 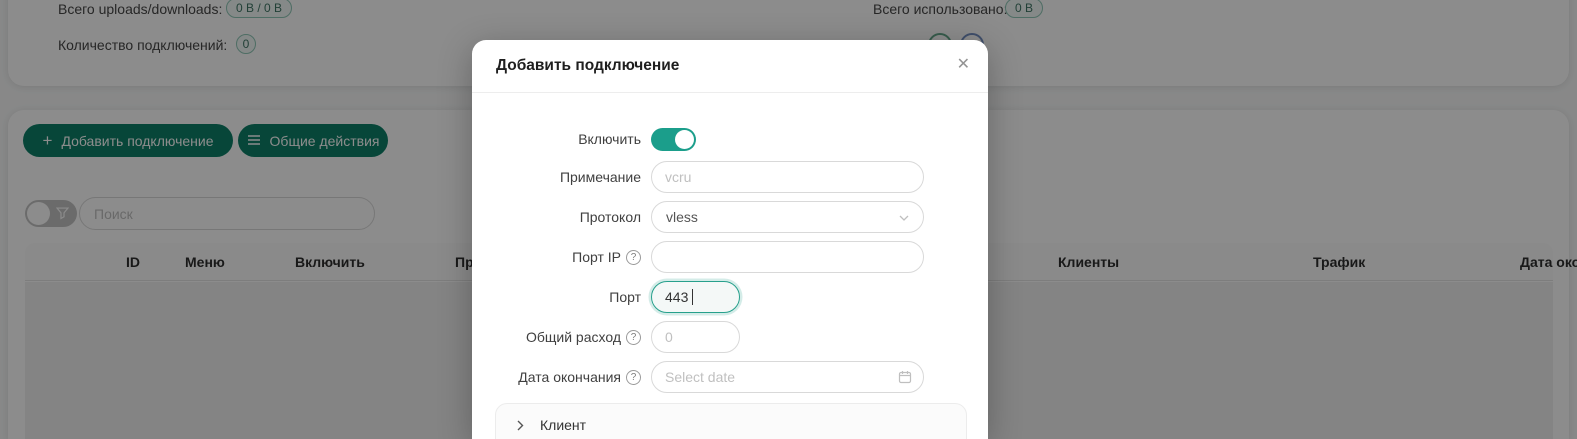 What do you see at coordinates (563, 425) in the screenshot?
I see `client-section-label: Клиент` at bounding box center [563, 425].